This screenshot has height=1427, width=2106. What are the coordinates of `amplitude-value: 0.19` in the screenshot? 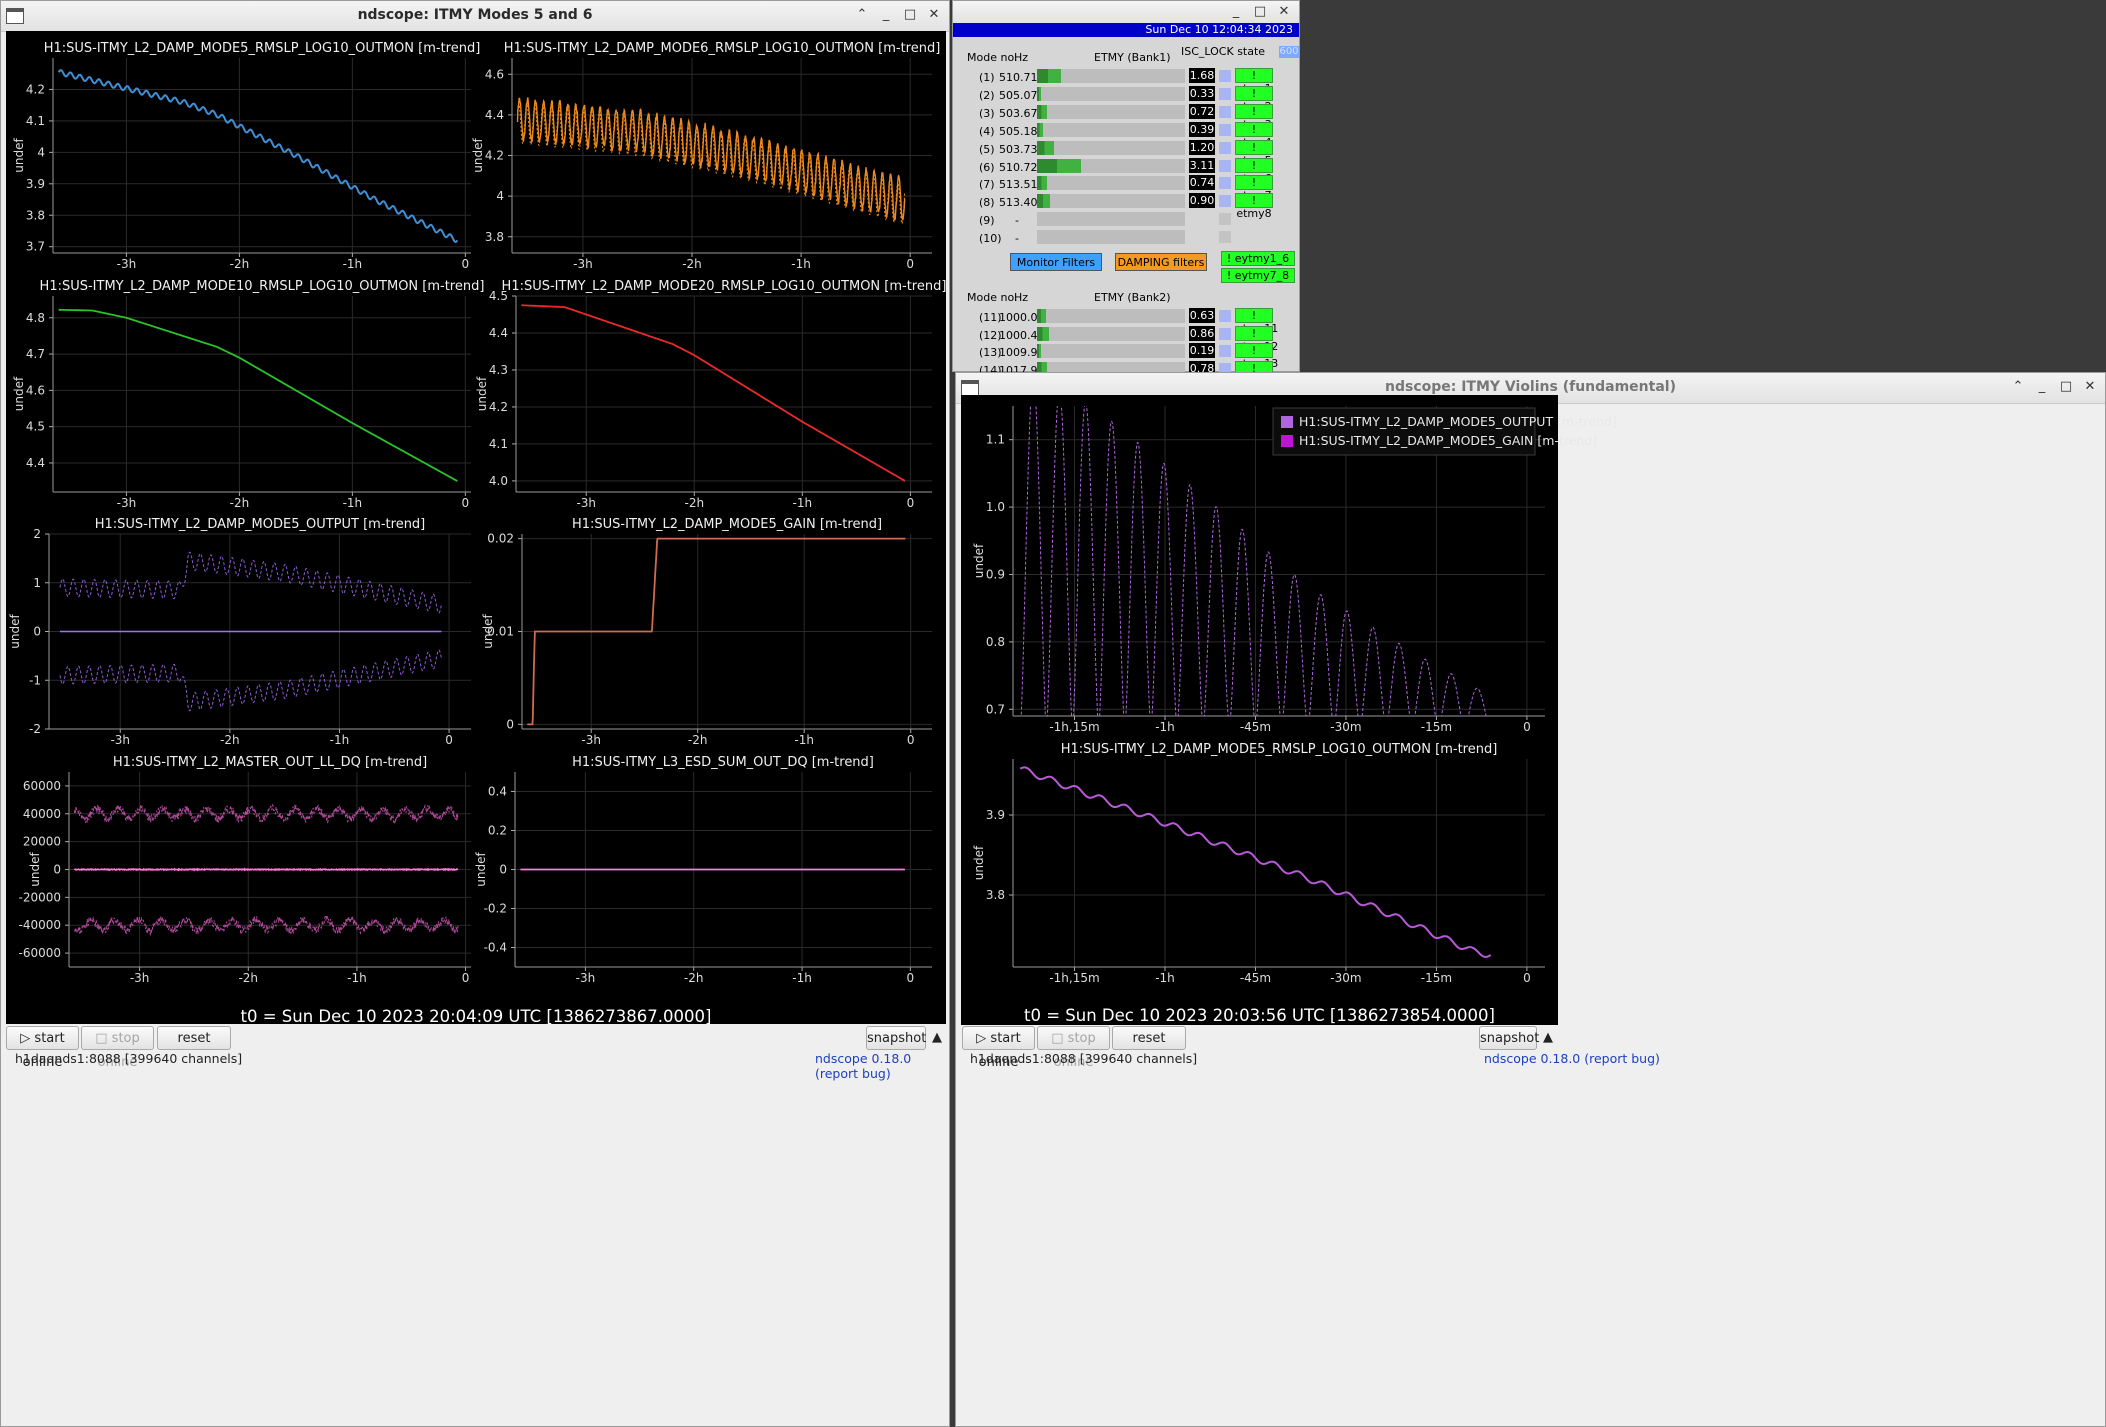 It's located at (1202, 351).